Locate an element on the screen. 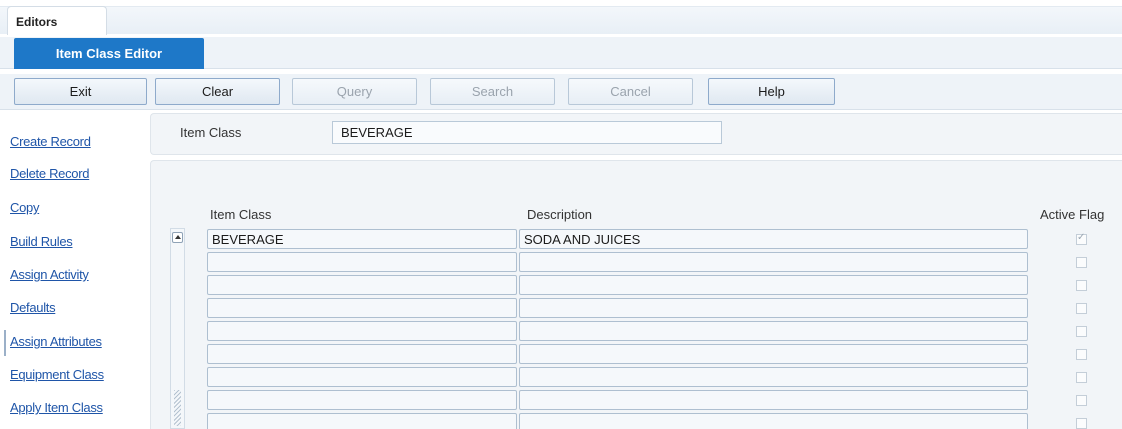  sidebar-item-assign-activity: Assign Activity is located at coordinates (49, 274).